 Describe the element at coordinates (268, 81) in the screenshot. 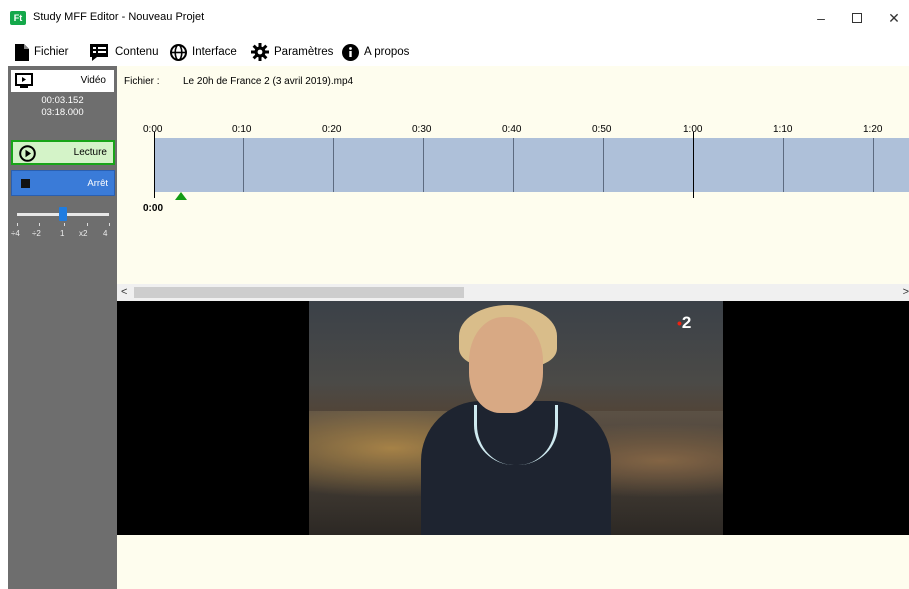

I see `file-name: Le 20h de France 2 (3 avril 2019).mp4` at that location.